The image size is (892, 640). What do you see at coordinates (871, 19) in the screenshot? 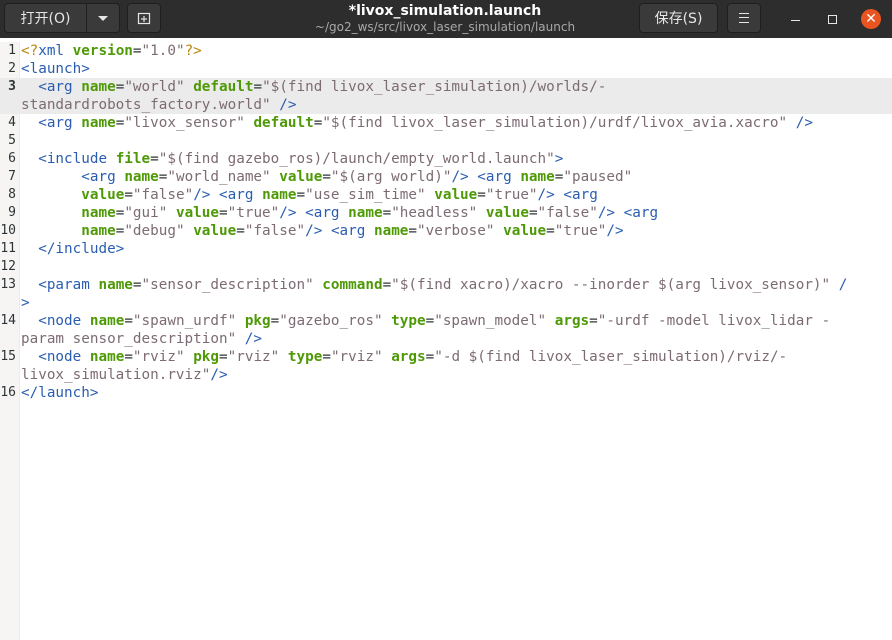
I see `close-button: ✕` at bounding box center [871, 19].